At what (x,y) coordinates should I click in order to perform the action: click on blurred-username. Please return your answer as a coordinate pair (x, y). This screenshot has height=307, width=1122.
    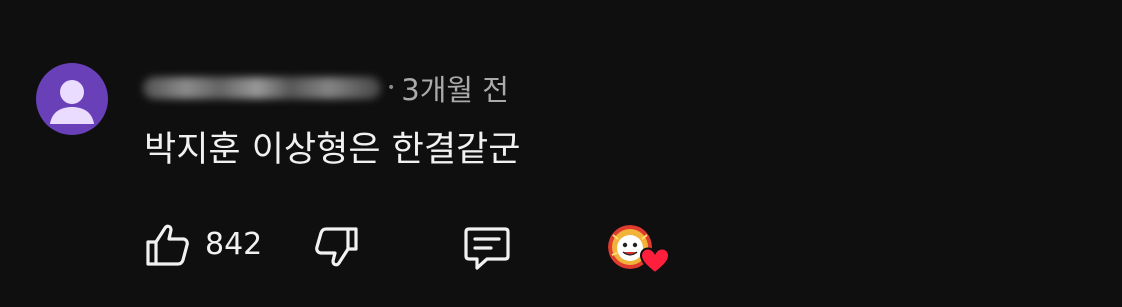
    Looking at the image, I should click on (262, 88).